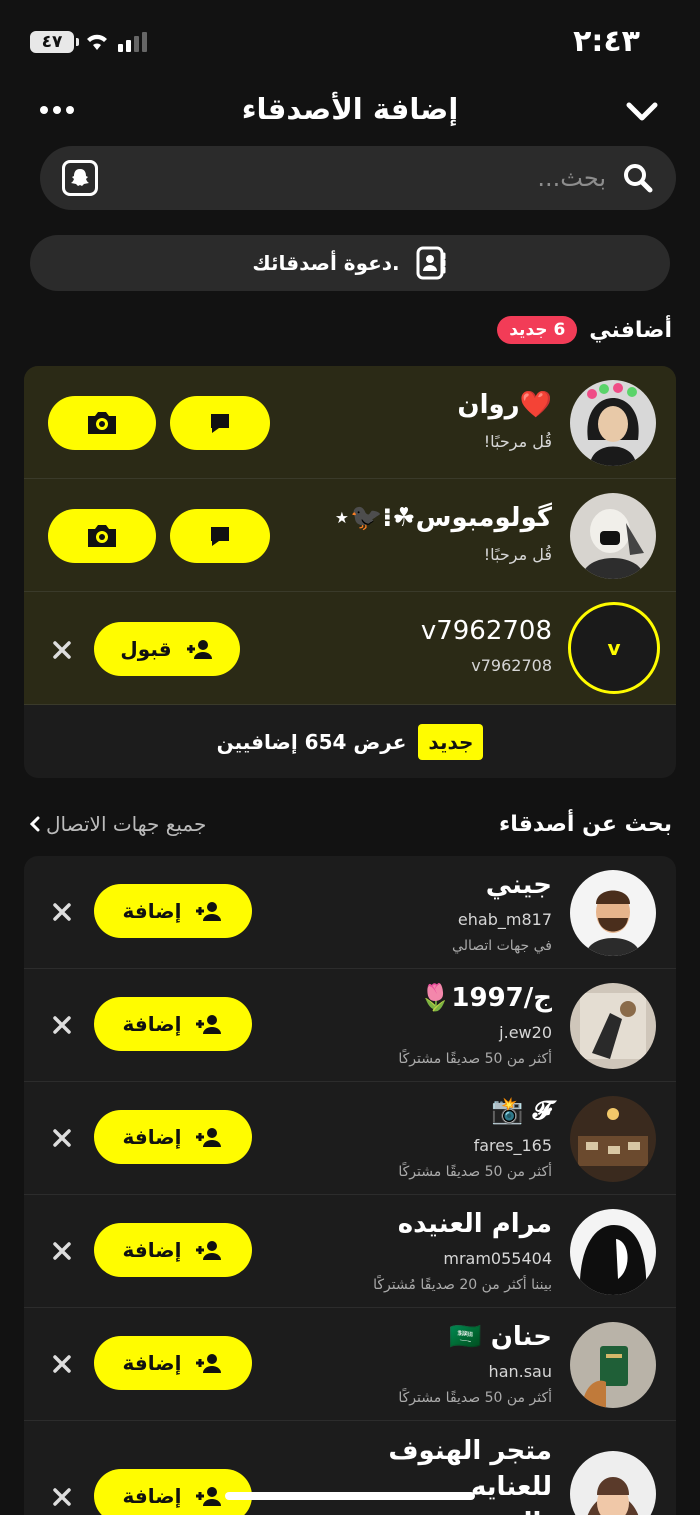 This screenshot has width=700, height=1515. What do you see at coordinates (431, 263) in the screenshot?
I see `contacts-icon` at bounding box center [431, 263].